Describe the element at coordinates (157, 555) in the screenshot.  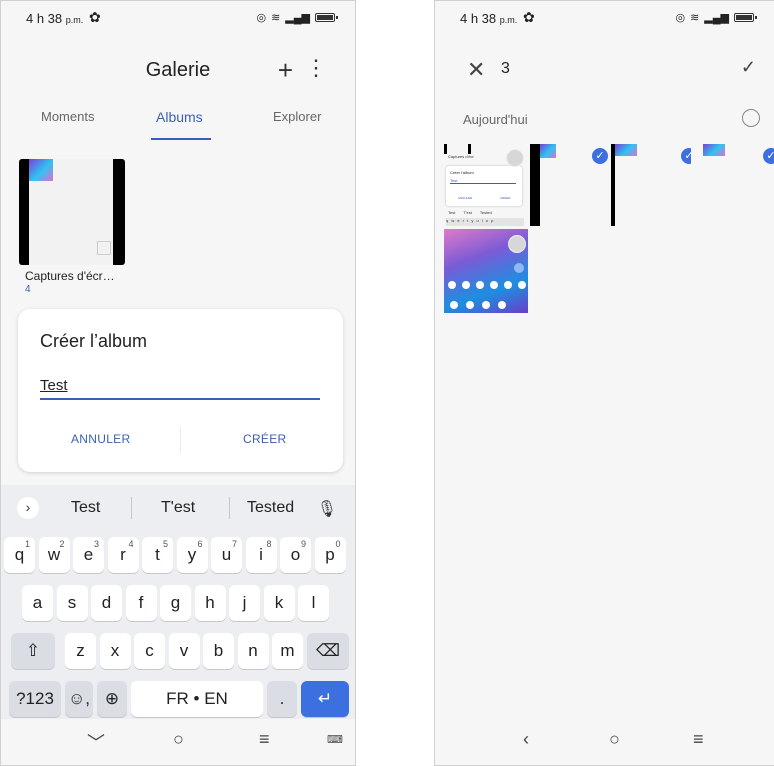
I see `key-t: t5` at that location.